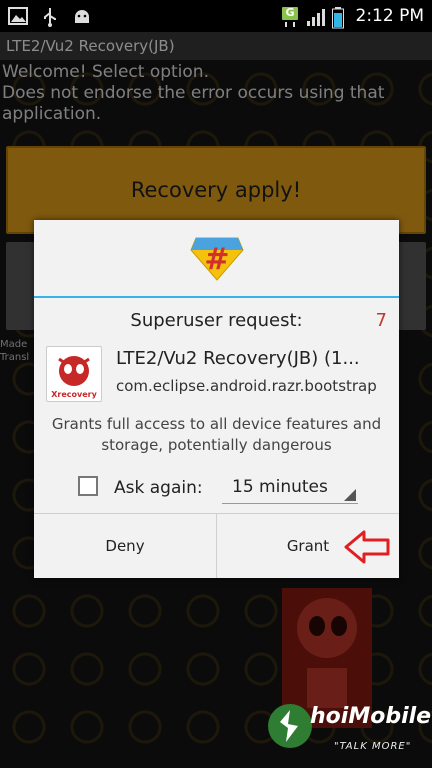 Image resolution: width=432 pixels, height=768 pixels. What do you see at coordinates (390, 16) in the screenshot?
I see `clock: 2:12 PM` at bounding box center [390, 16].